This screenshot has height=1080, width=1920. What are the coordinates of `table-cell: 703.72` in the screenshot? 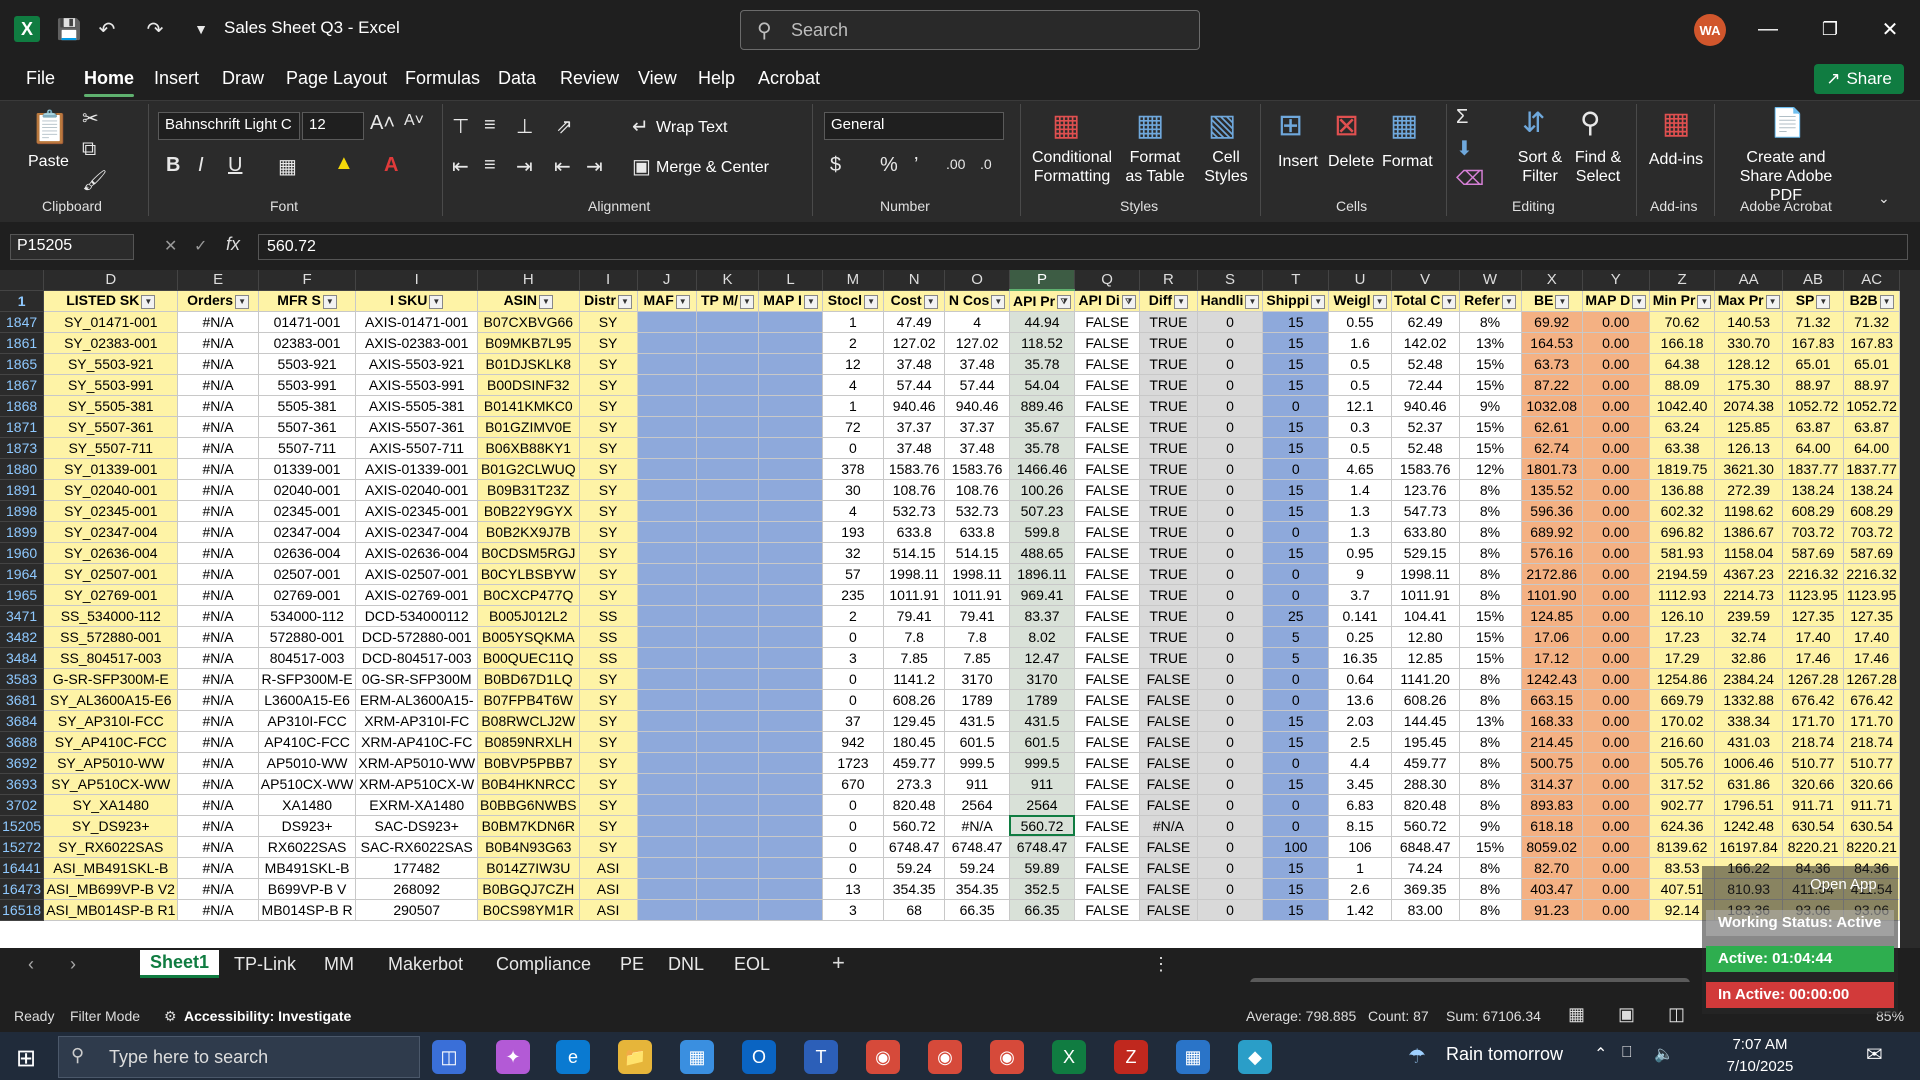 It's located at (1813, 532).